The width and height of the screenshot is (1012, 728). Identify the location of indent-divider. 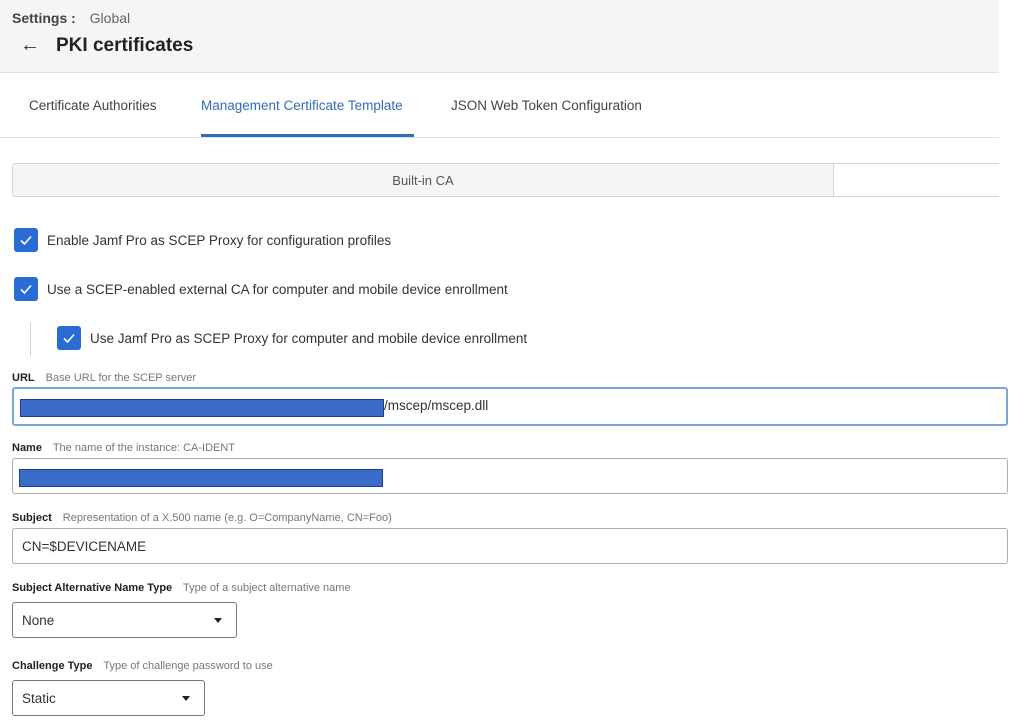
(30, 339).